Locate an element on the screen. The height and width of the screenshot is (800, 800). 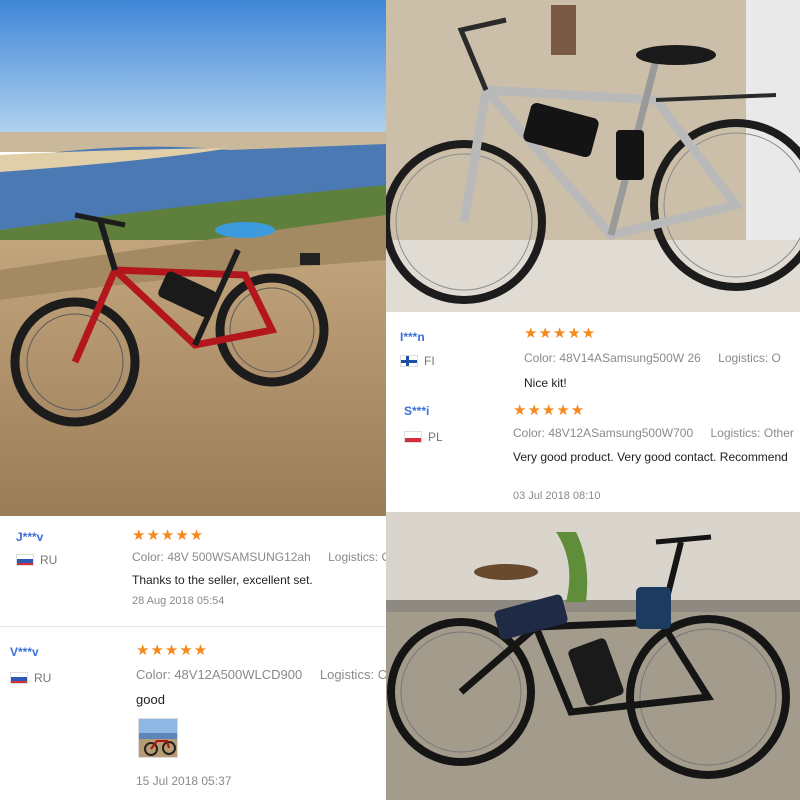
review-date: 28 Aug 2018 05:54 is located at coordinates (178, 601).